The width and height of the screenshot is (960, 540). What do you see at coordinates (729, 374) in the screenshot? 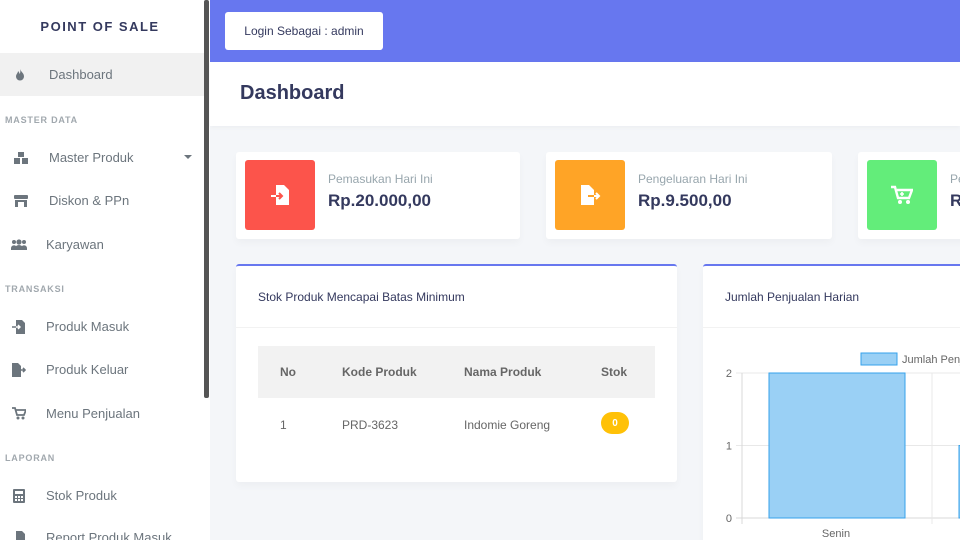
I see `y-tick-label: 2` at bounding box center [729, 374].